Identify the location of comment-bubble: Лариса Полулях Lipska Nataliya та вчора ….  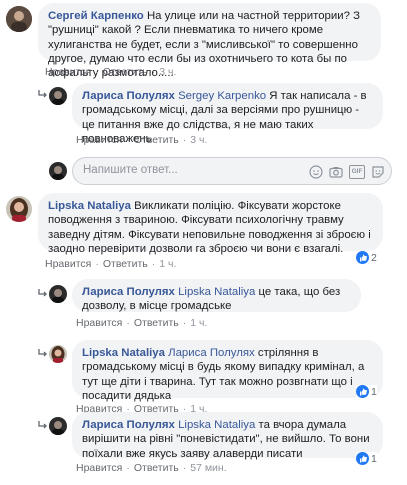
(227, 436).